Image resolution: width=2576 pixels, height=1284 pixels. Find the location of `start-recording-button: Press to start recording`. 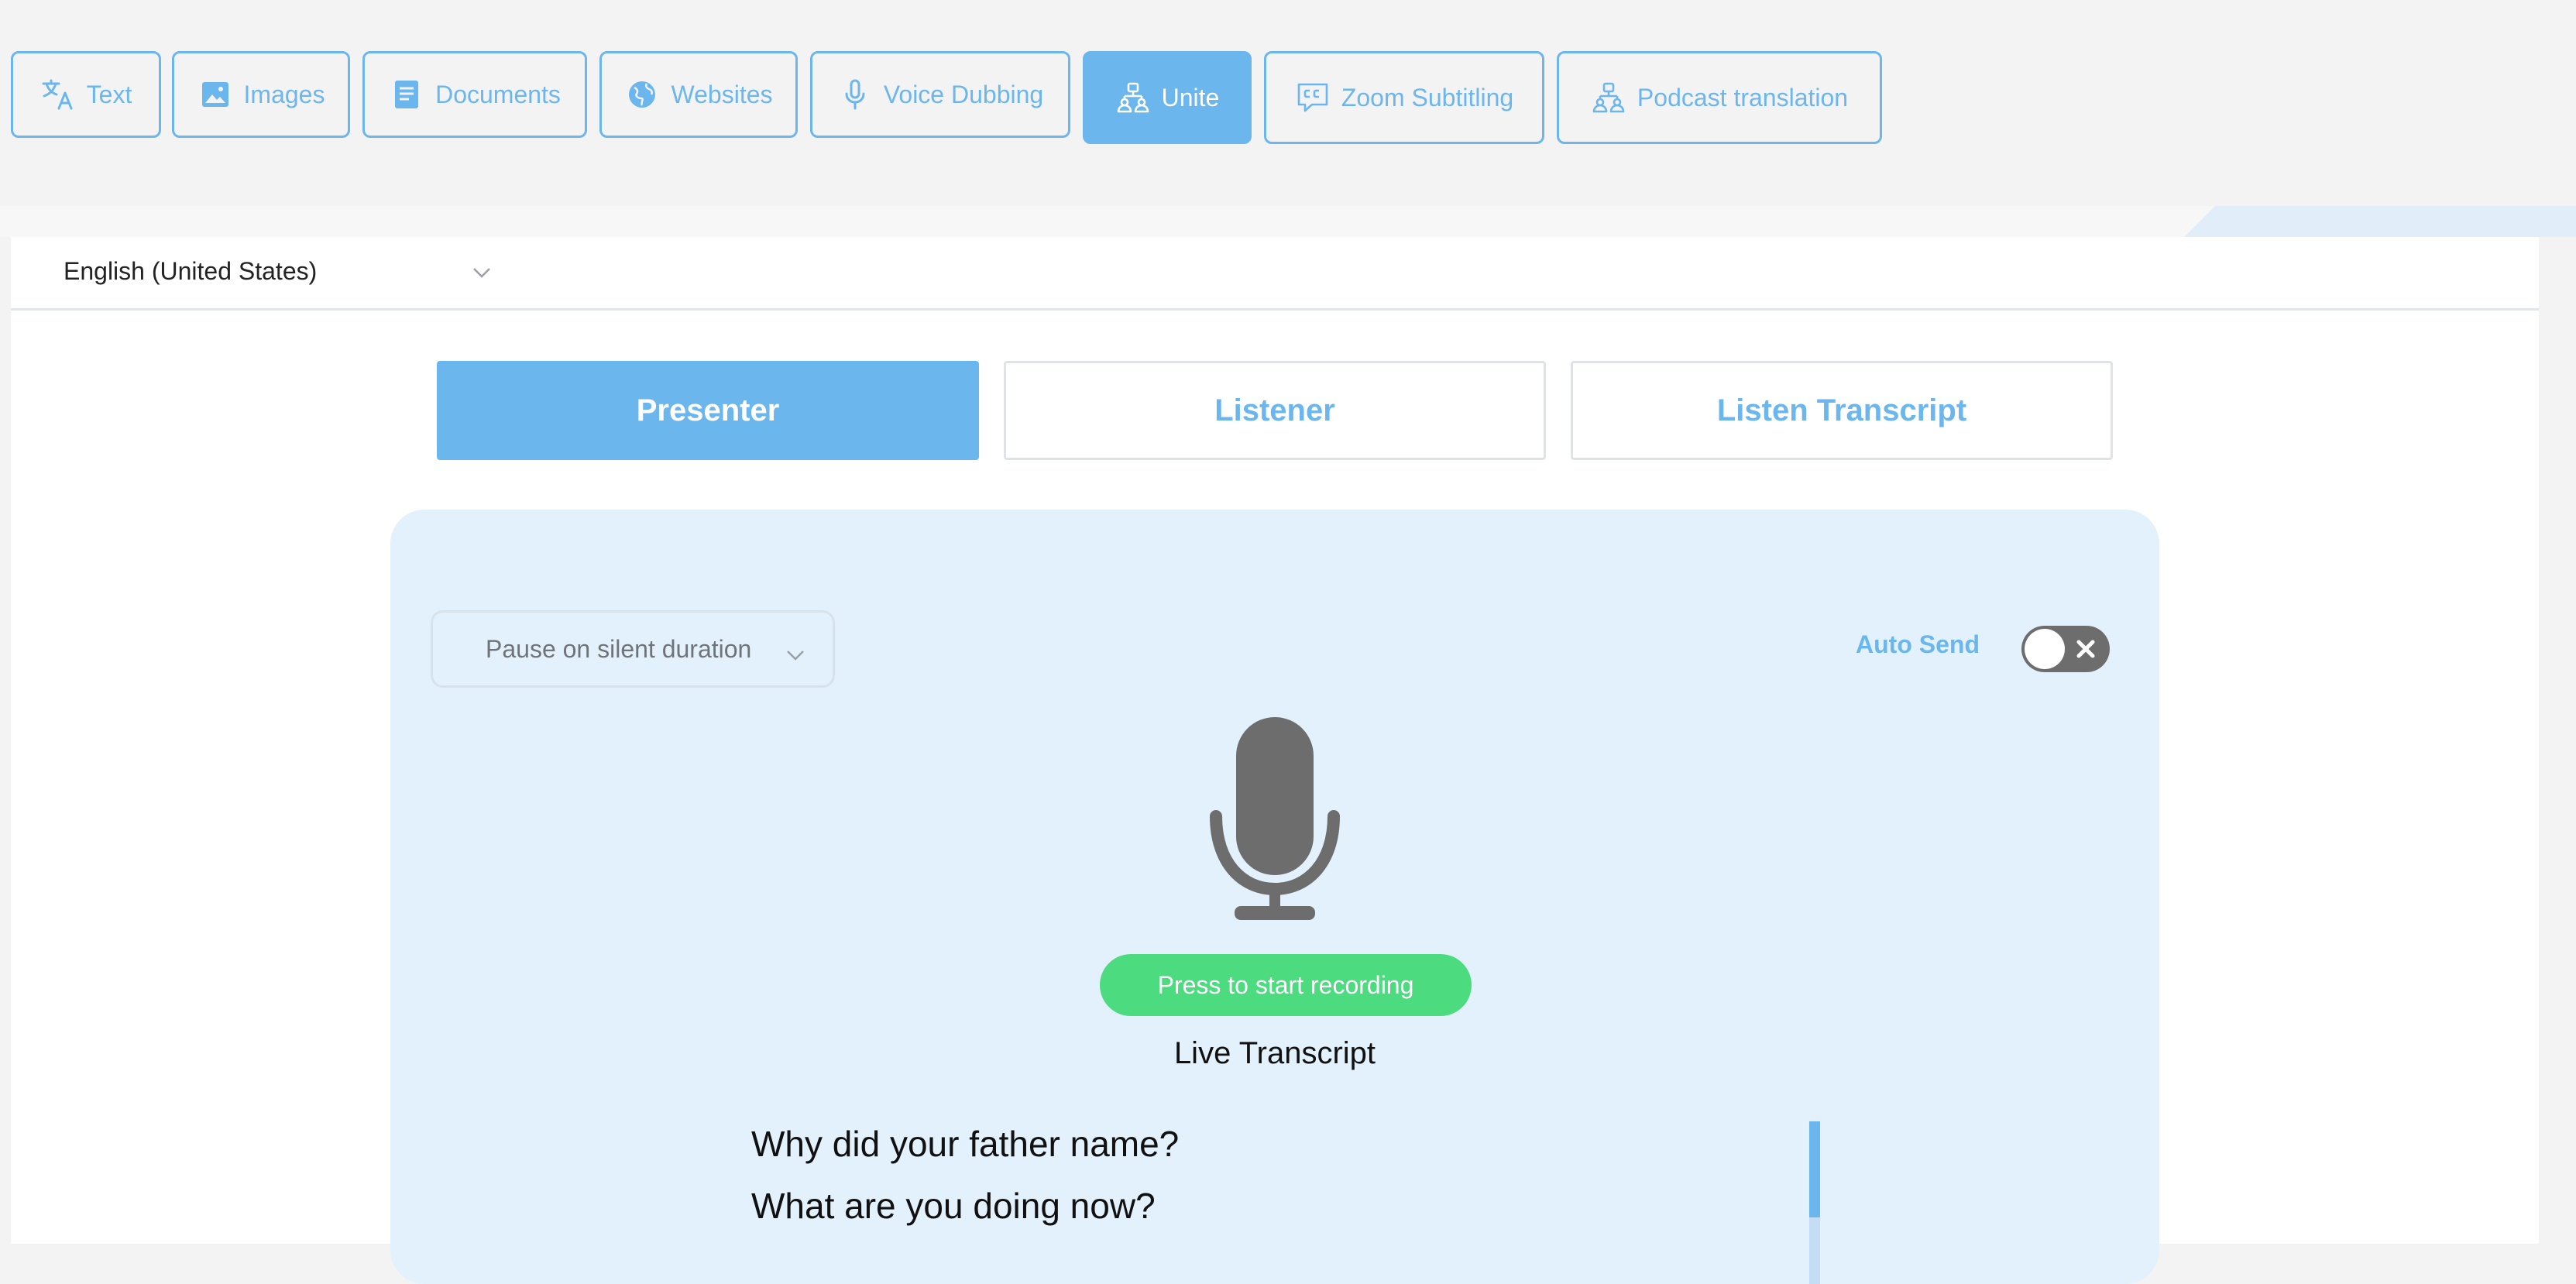

start-recording-button: Press to start recording is located at coordinates (1286, 985).